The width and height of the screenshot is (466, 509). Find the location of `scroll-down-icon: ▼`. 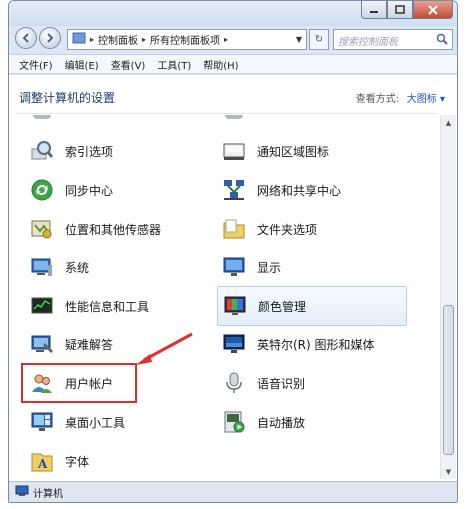

scroll-down-icon: ▼ is located at coordinates (448, 471).